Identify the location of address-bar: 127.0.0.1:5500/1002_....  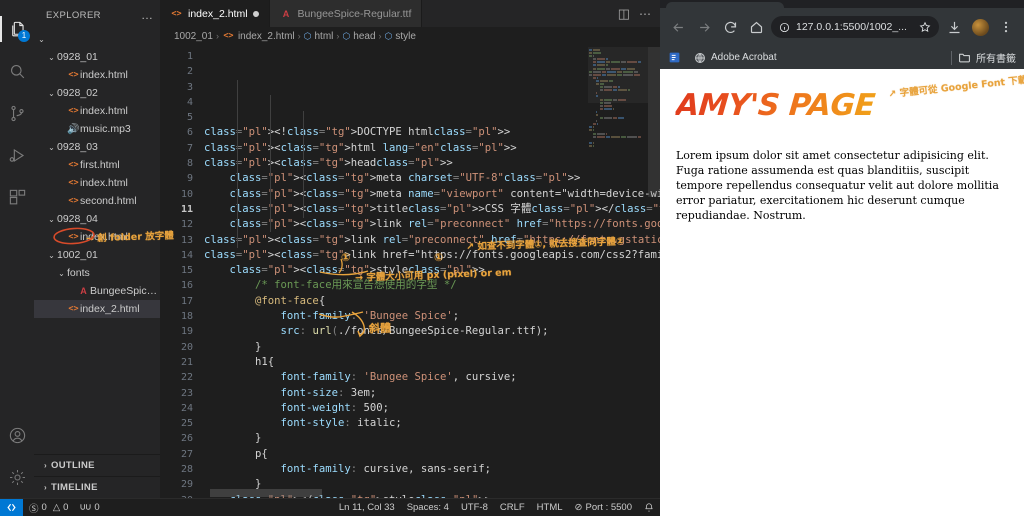
(855, 27).